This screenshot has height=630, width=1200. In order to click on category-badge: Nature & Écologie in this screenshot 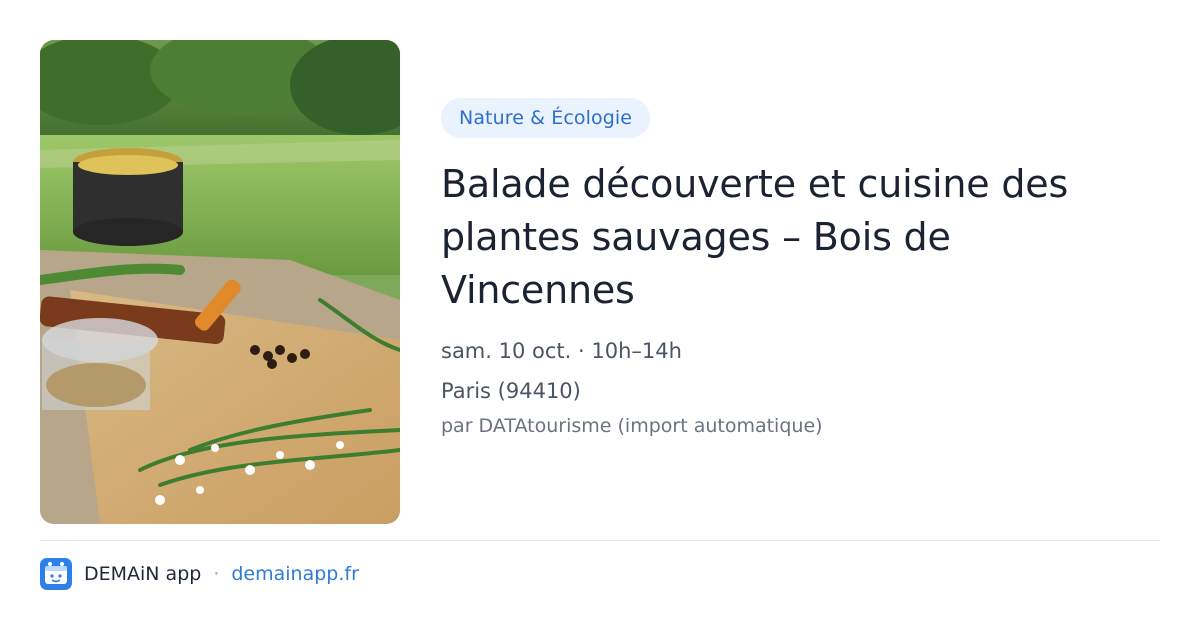, I will do `click(546, 118)`.